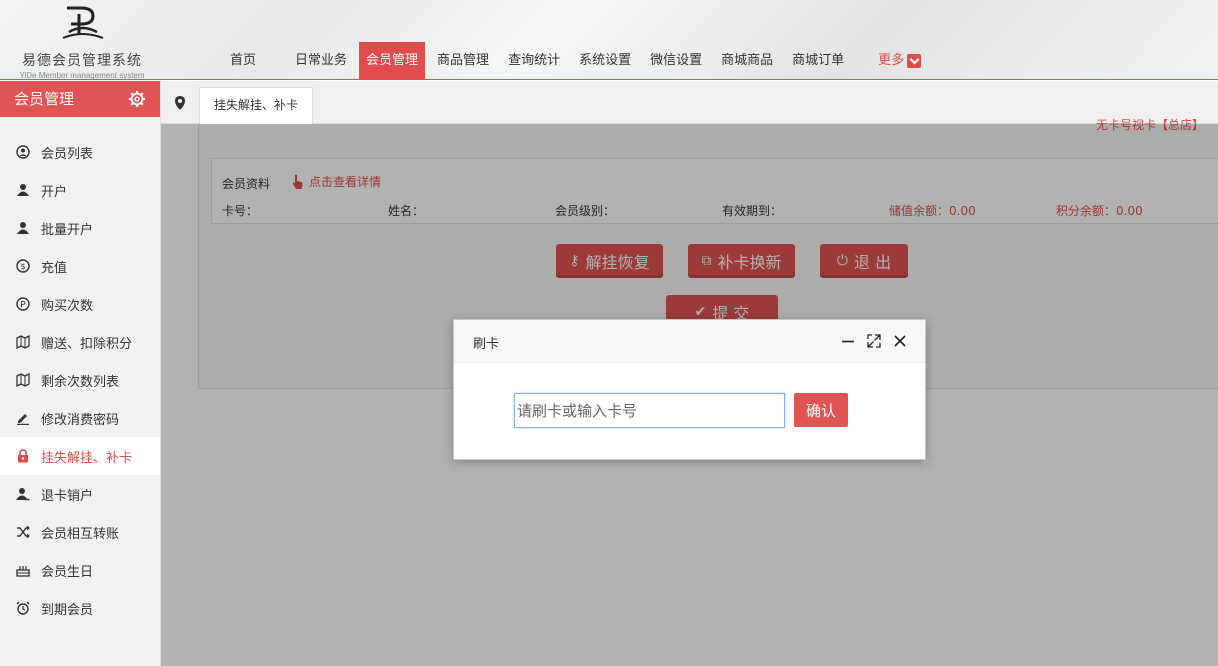 Image resolution: width=1218 pixels, height=666 pixels. What do you see at coordinates (392, 61) in the screenshot?
I see `nav-member-management: 会员管理` at bounding box center [392, 61].